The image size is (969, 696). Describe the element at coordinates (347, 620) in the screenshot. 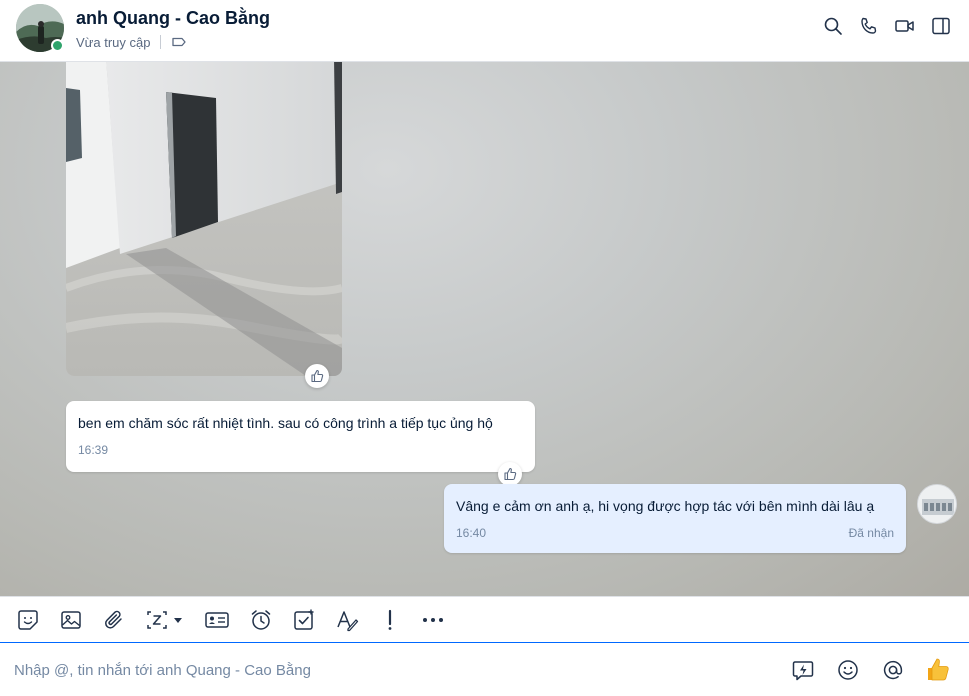

I see `text-format-icon` at that location.